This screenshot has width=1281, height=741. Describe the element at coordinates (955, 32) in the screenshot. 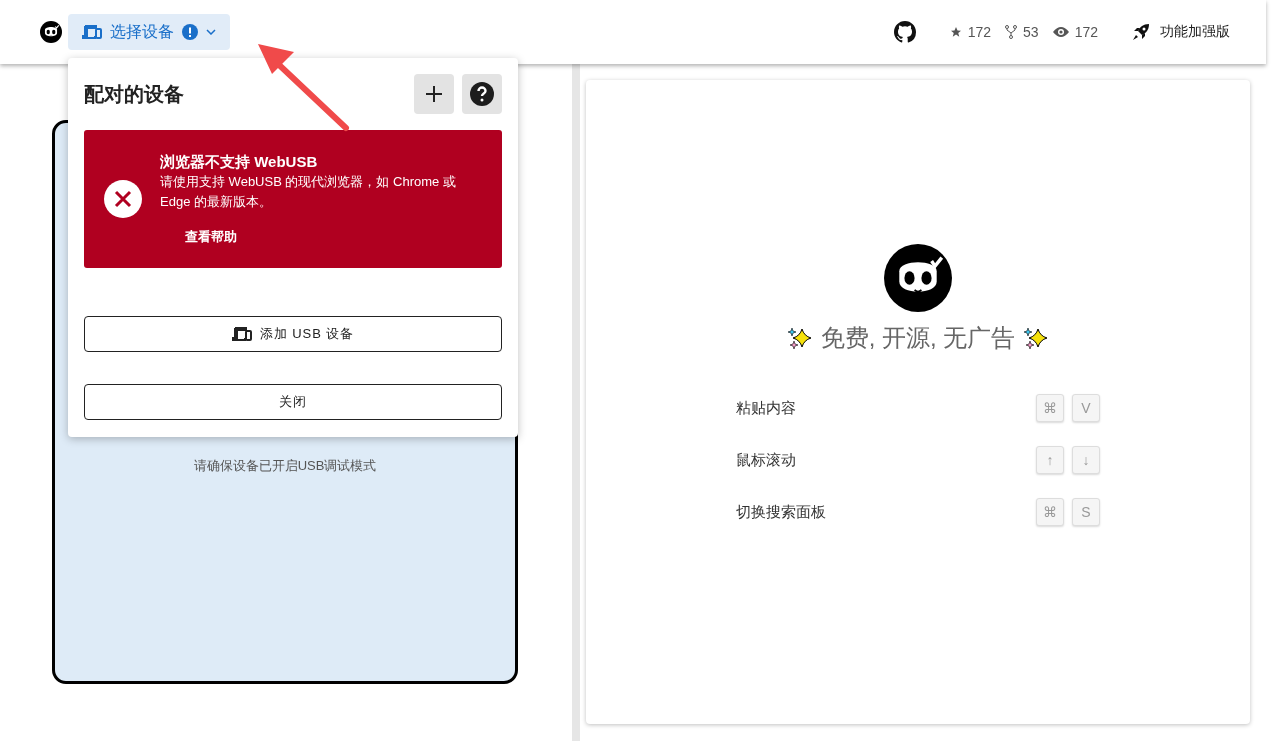

I see `star-icon` at that location.